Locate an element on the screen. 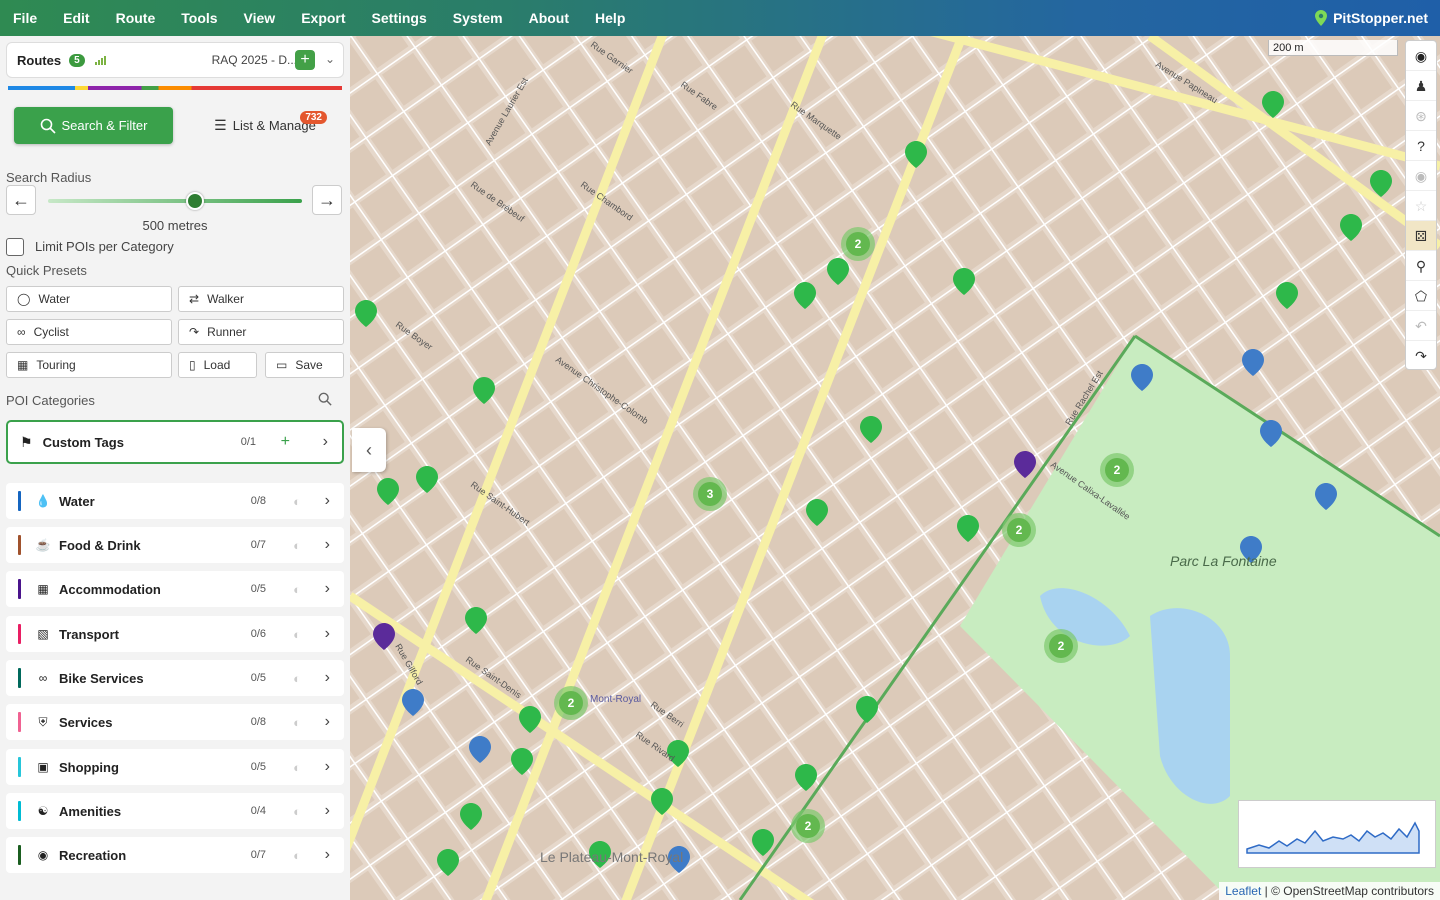  radius-increase-button: → is located at coordinates (327, 200).